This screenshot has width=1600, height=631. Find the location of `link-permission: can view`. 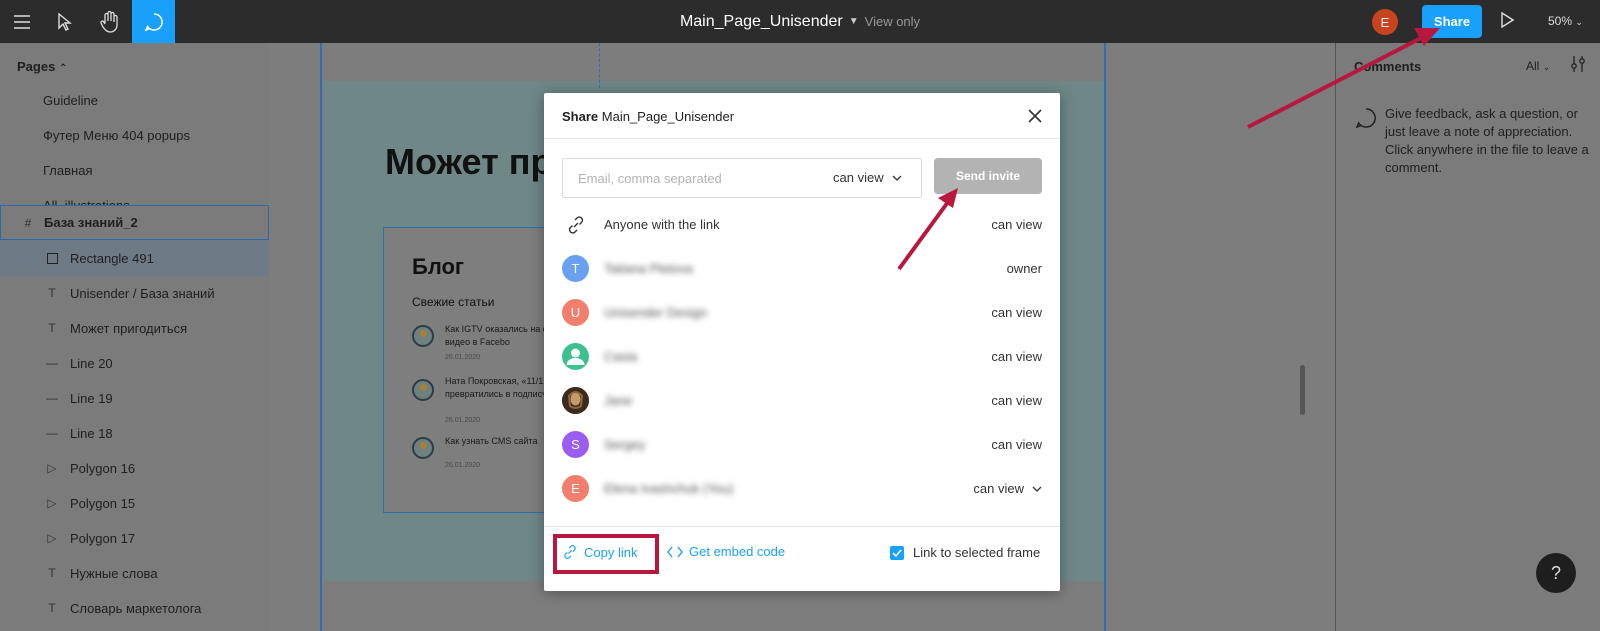

link-permission: can view is located at coordinates (1016, 224).